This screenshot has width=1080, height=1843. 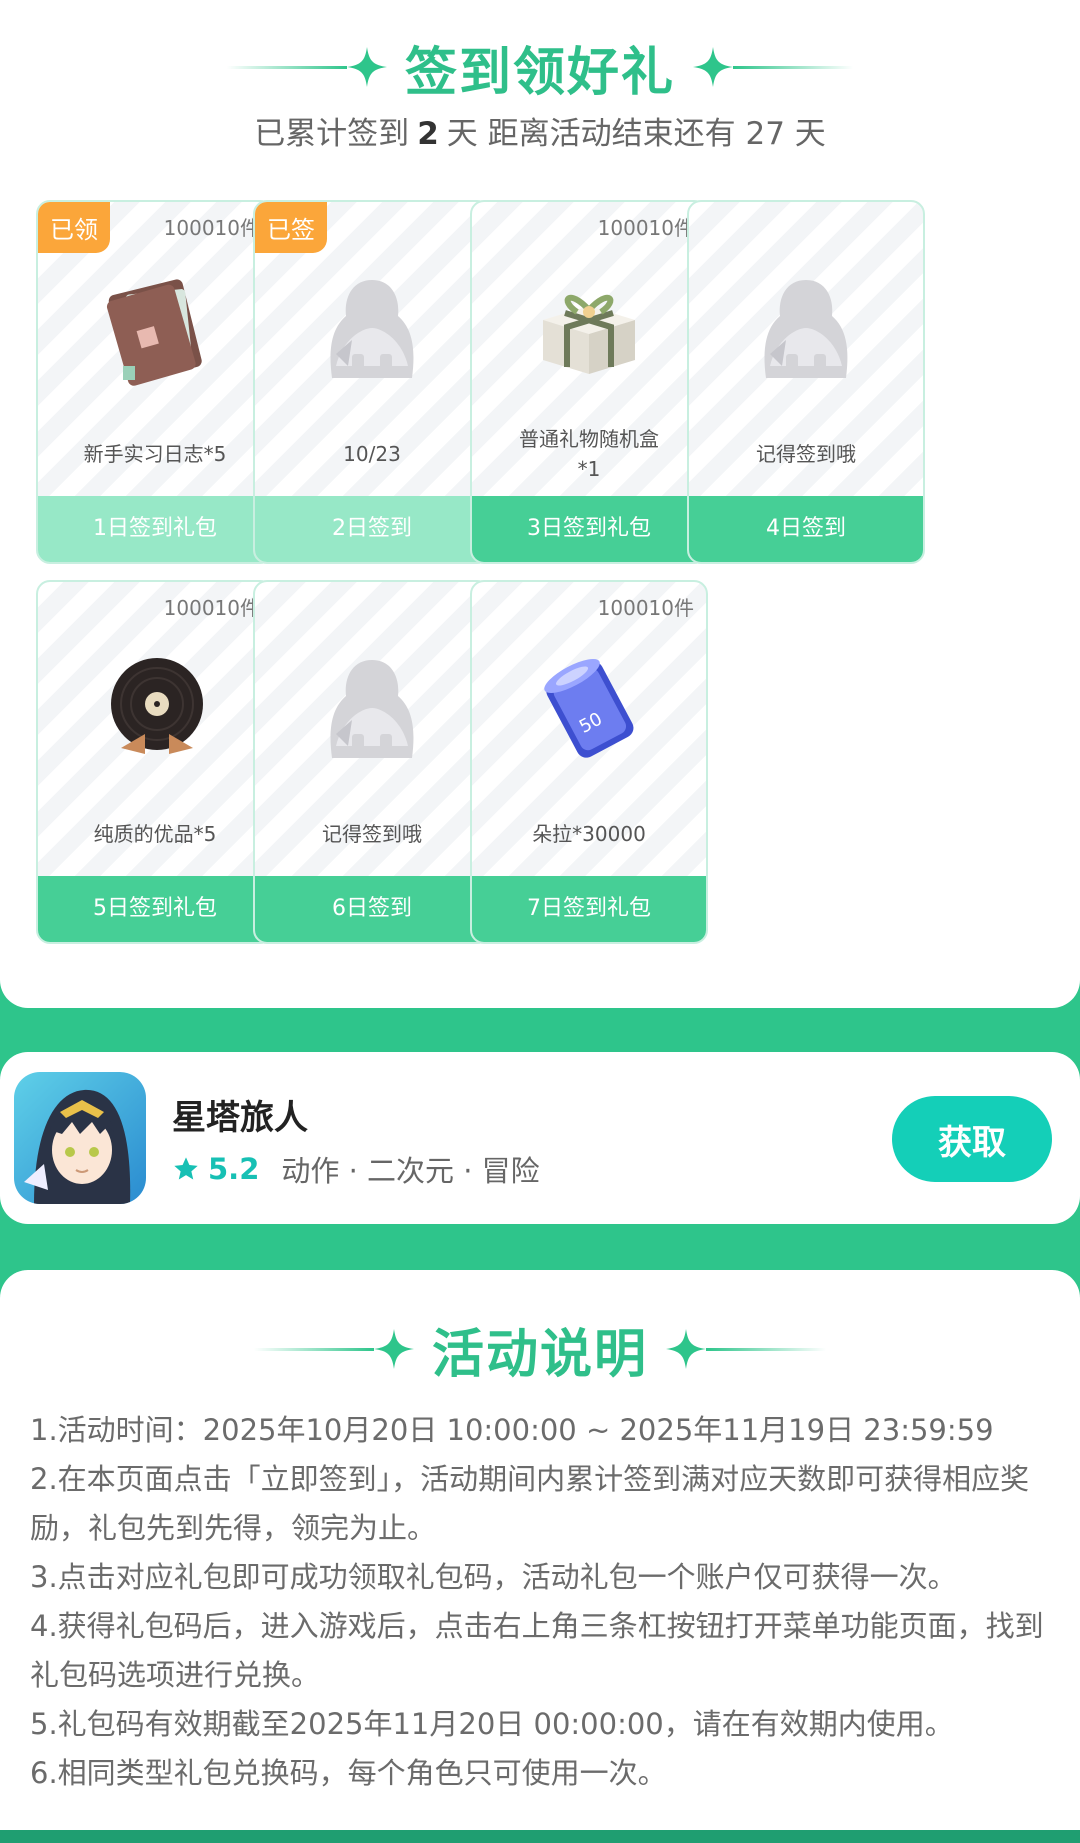 What do you see at coordinates (589, 529) in the screenshot?
I see `day-signin-button: 3日签到礼包` at bounding box center [589, 529].